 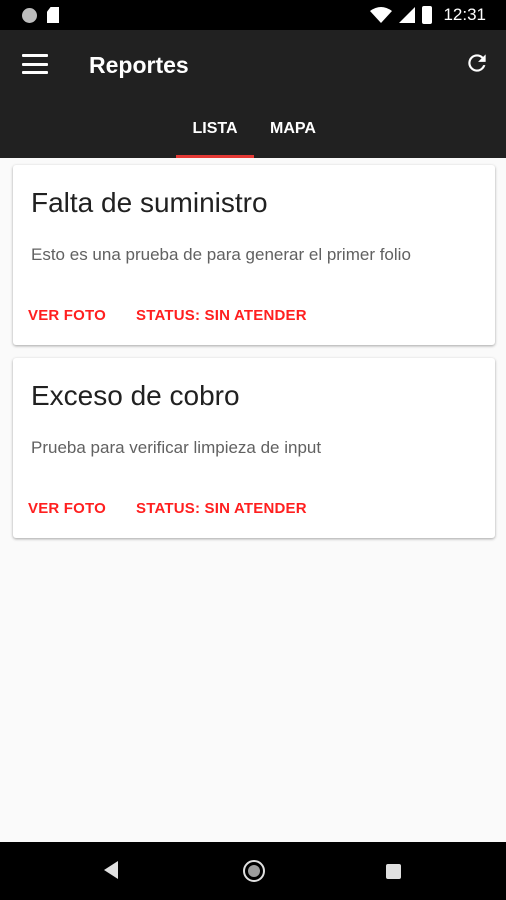 What do you see at coordinates (40, 15) in the screenshot?
I see `status-bar-left` at bounding box center [40, 15].